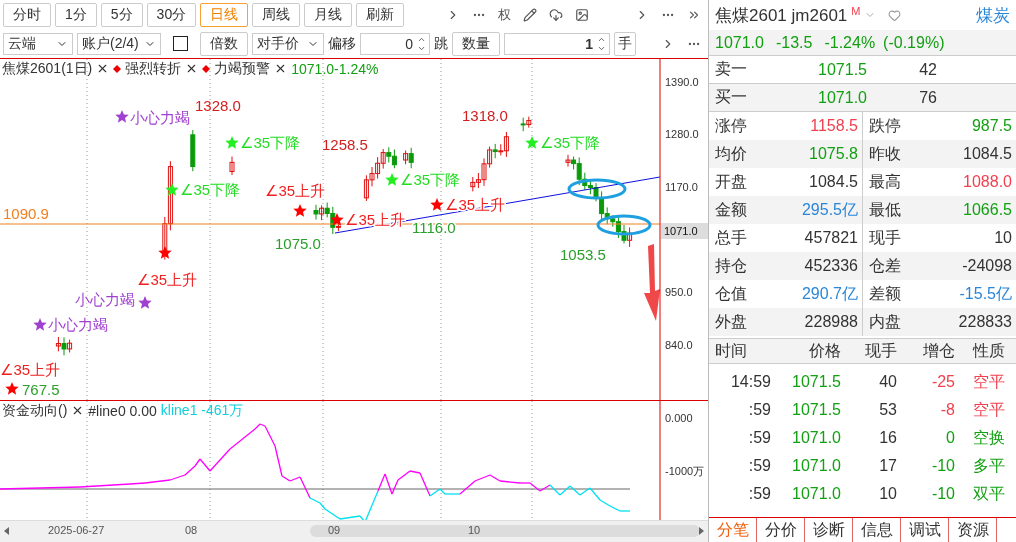 The height and width of the screenshot is (542, 1016). Describe the element at coordinates (679, 291) in the screenshot. I see `axis-label: 950.0` at that location.